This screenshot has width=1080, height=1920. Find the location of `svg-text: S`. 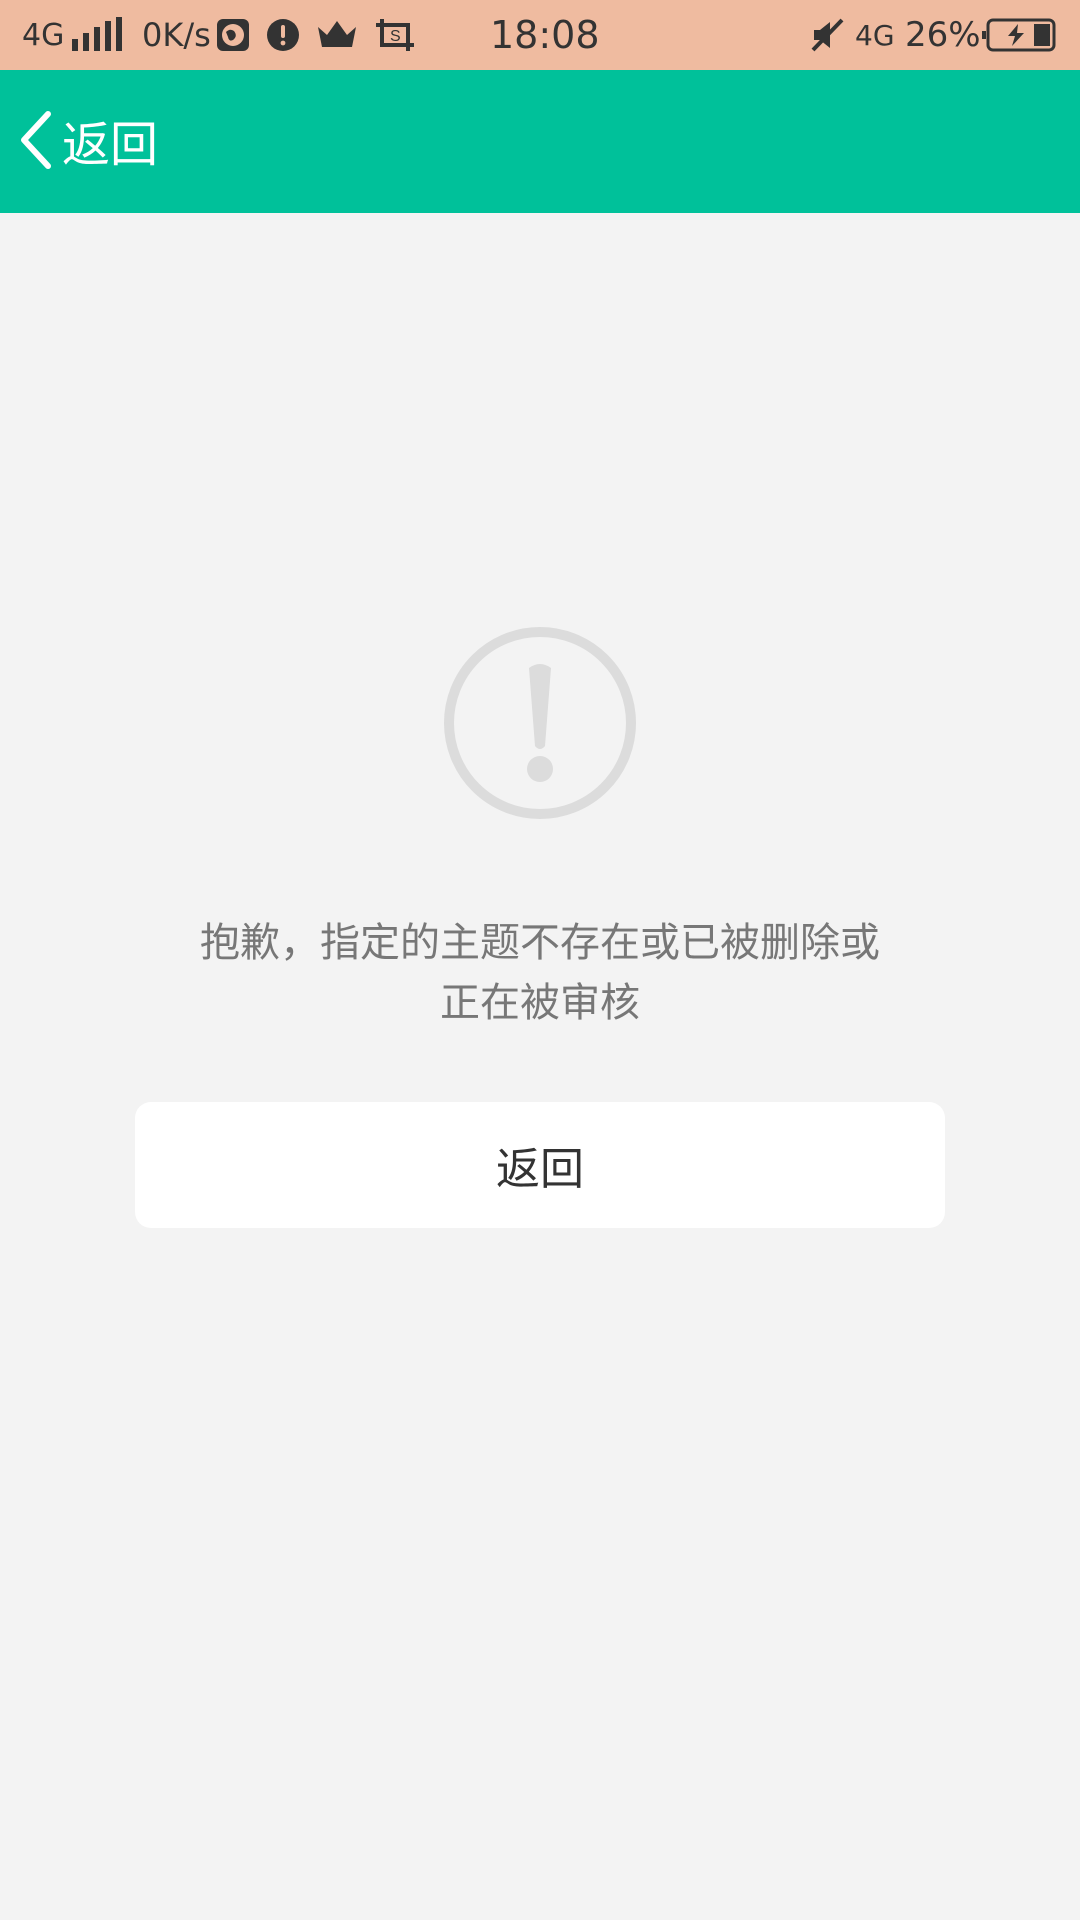

svg-text: S is located at coordinates (395, 36).